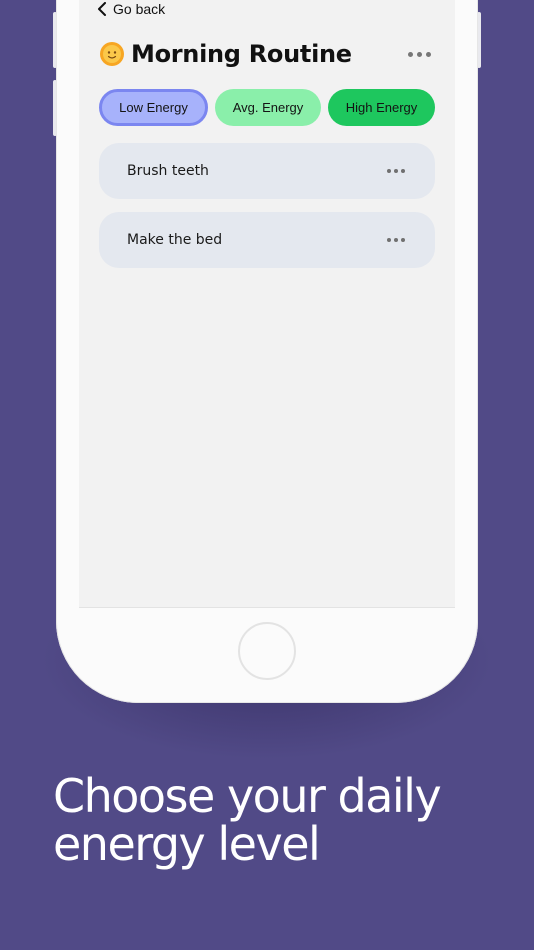 The image size is (534, 950). What do you see at coordinates (267, 651) in the screenshot?
I see `home-button` at bounding box center [267, 651].